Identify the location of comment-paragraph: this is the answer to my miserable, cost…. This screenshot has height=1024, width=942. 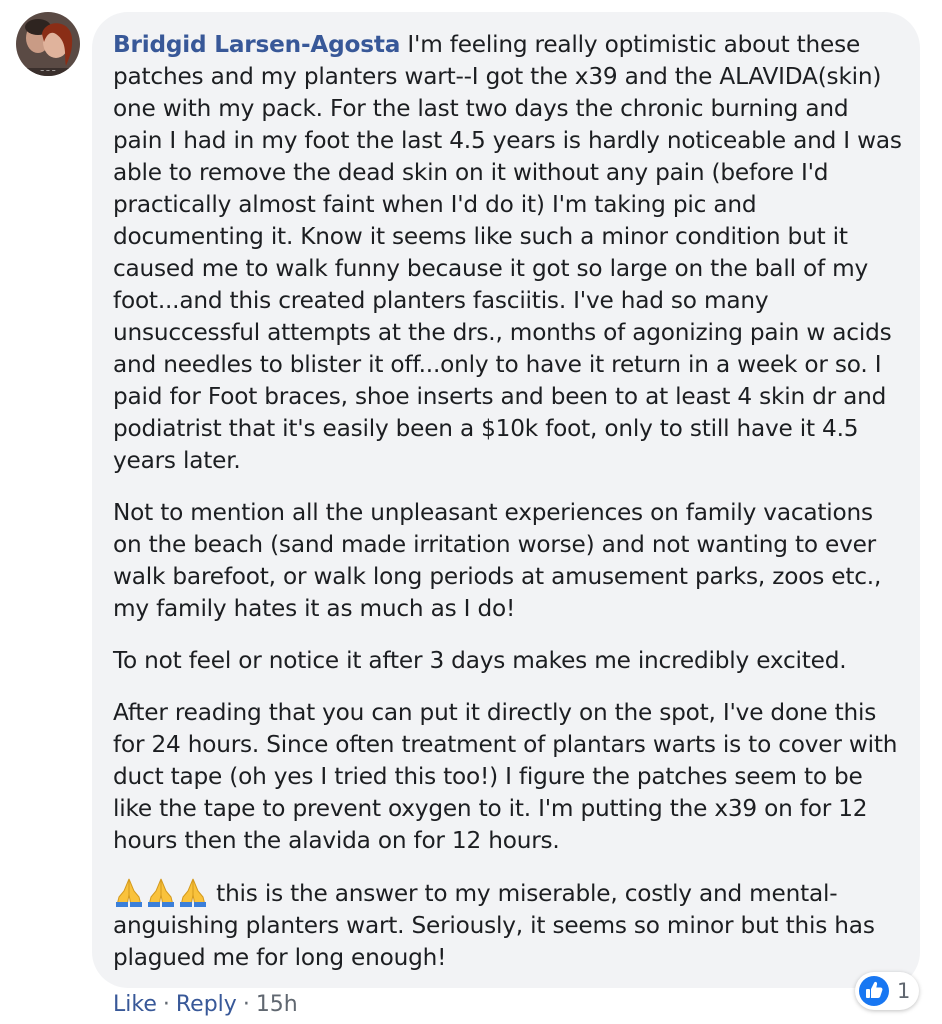
(508, 925).